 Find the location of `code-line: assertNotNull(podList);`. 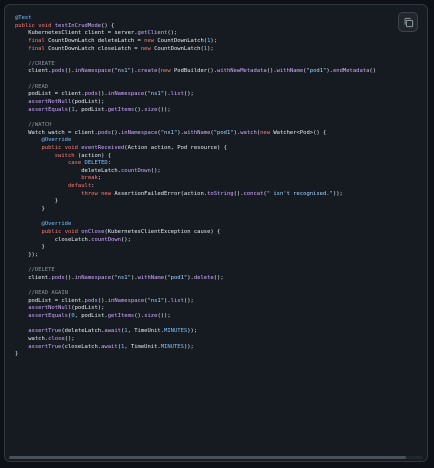

code-line: assertNotNull(podList); is located at coordinates (219, 309).